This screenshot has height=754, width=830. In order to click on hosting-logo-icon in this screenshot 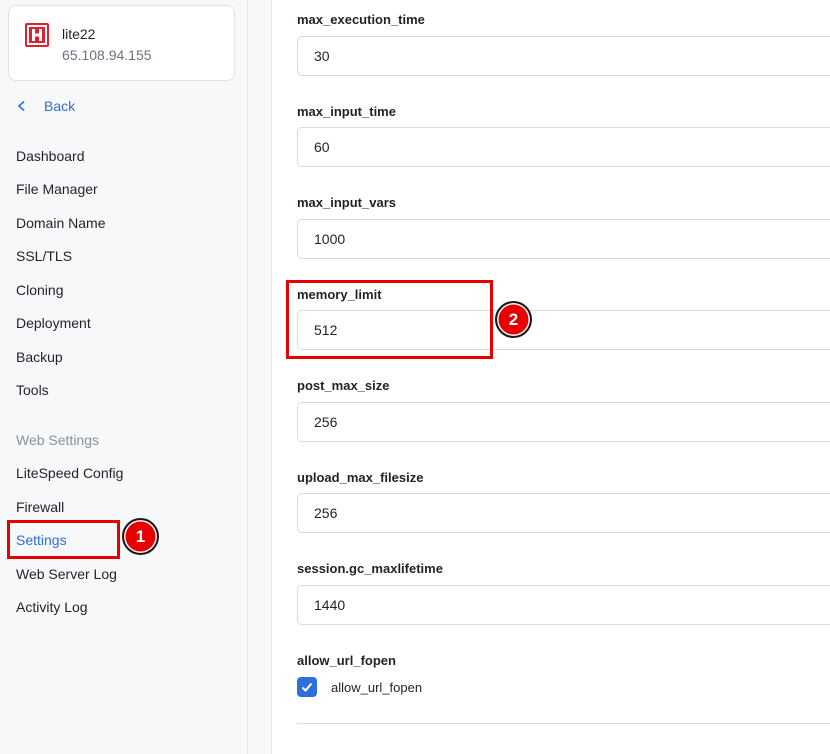, I will do `click(37, 35)`.